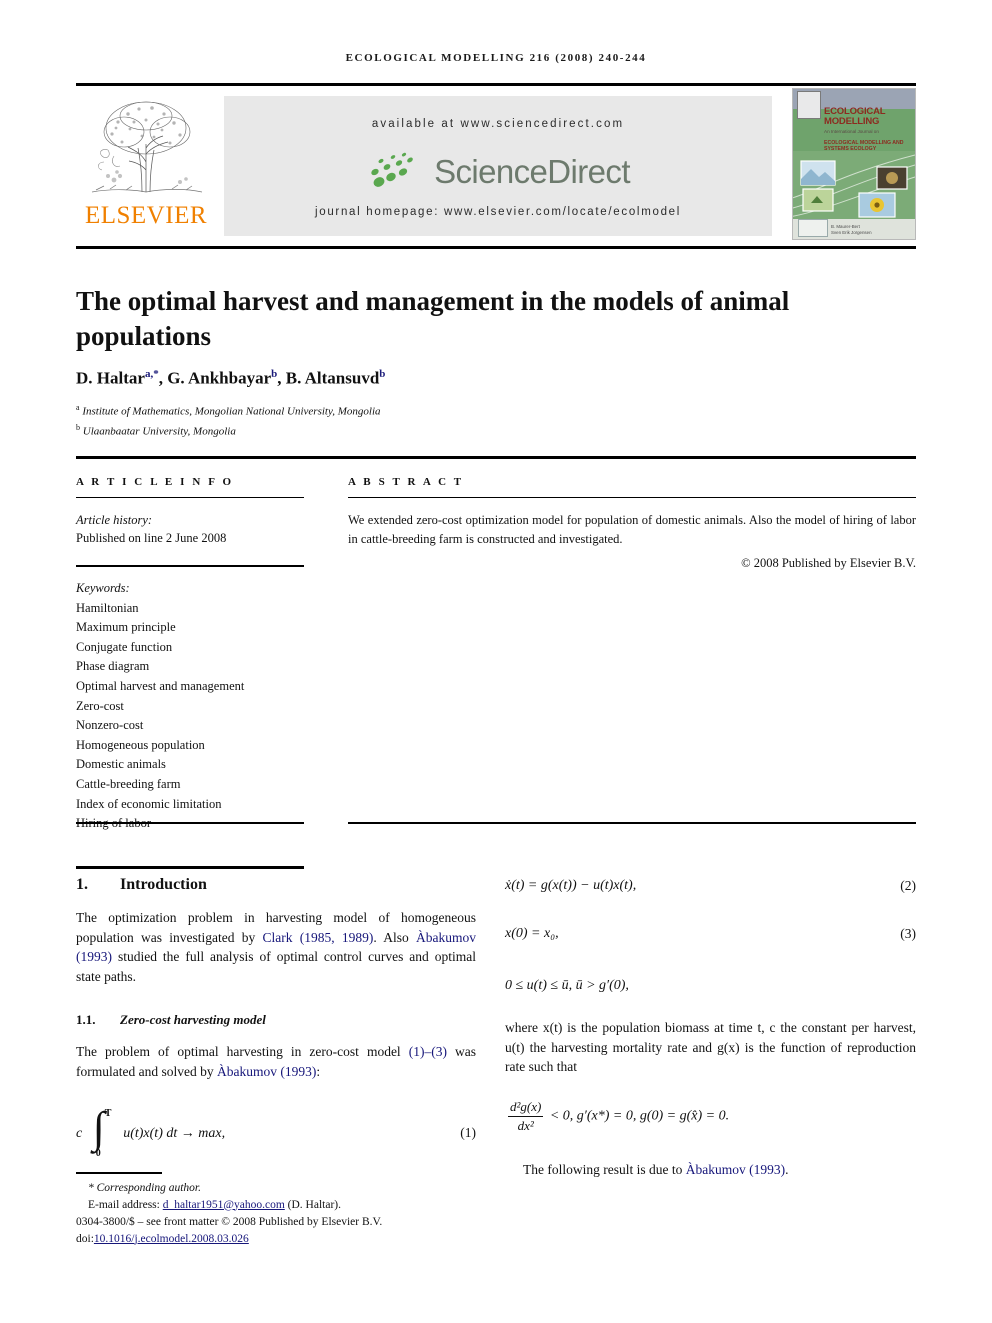 Image resolution: width=992 pixels, height=1323 pixels. What do you see at coordinates (532, 933) in the screenshot?
I see `equation-3-text: x(0) = x₀,` at bounding box center [532, 933].